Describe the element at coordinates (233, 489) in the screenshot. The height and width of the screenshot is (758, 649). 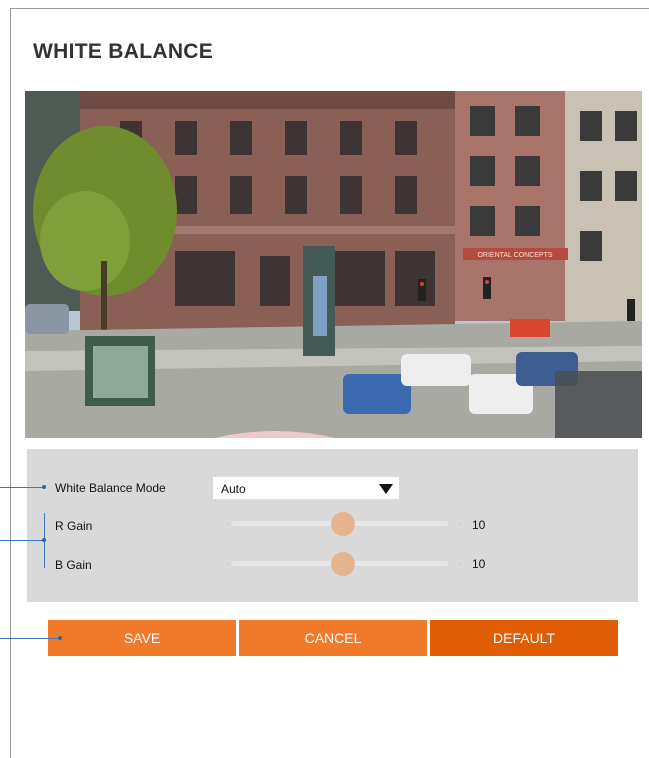
I see `white-balance-mode-value: Auto` at that location.